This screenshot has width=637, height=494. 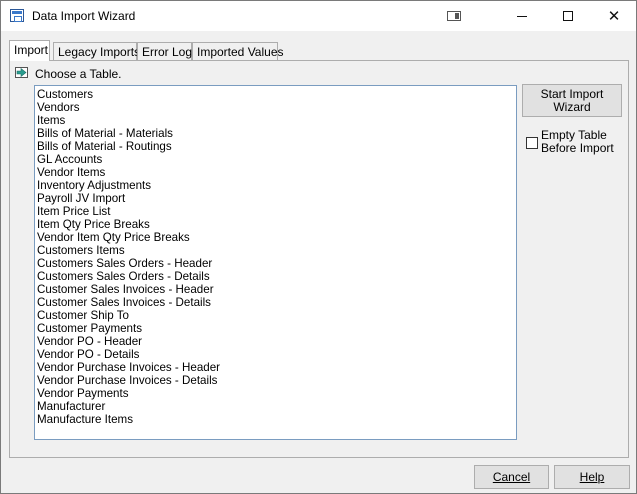 What do you see at coordinates (81, 250) in the screenshot?
I see `list-item: Customers Items` at bounding box center [81, 250].